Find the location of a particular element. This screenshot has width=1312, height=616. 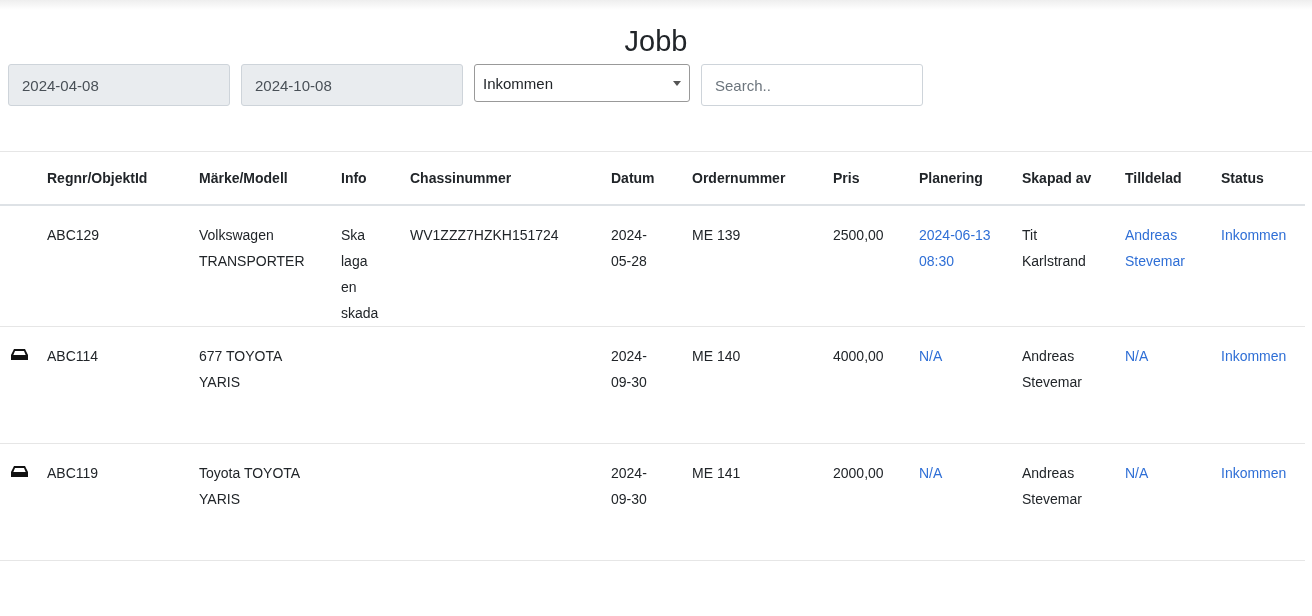

column-header: Planering is located at coordinates (951, 178).